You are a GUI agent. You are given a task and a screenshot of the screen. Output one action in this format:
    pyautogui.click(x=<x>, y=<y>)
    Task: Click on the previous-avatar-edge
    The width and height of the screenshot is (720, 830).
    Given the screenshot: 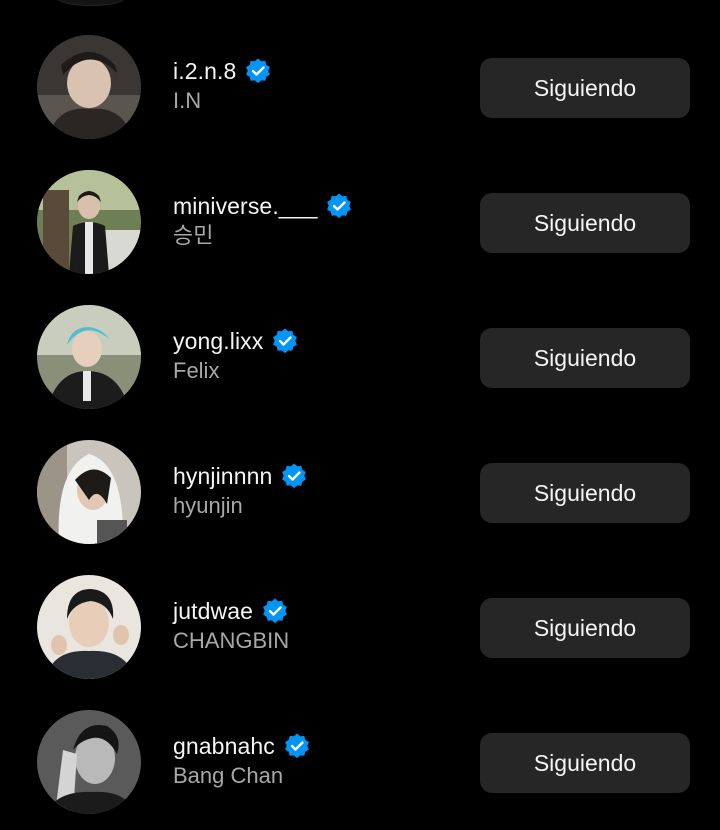 What is the action you would take?
    pyautogui.click(x=91, y=3)
    